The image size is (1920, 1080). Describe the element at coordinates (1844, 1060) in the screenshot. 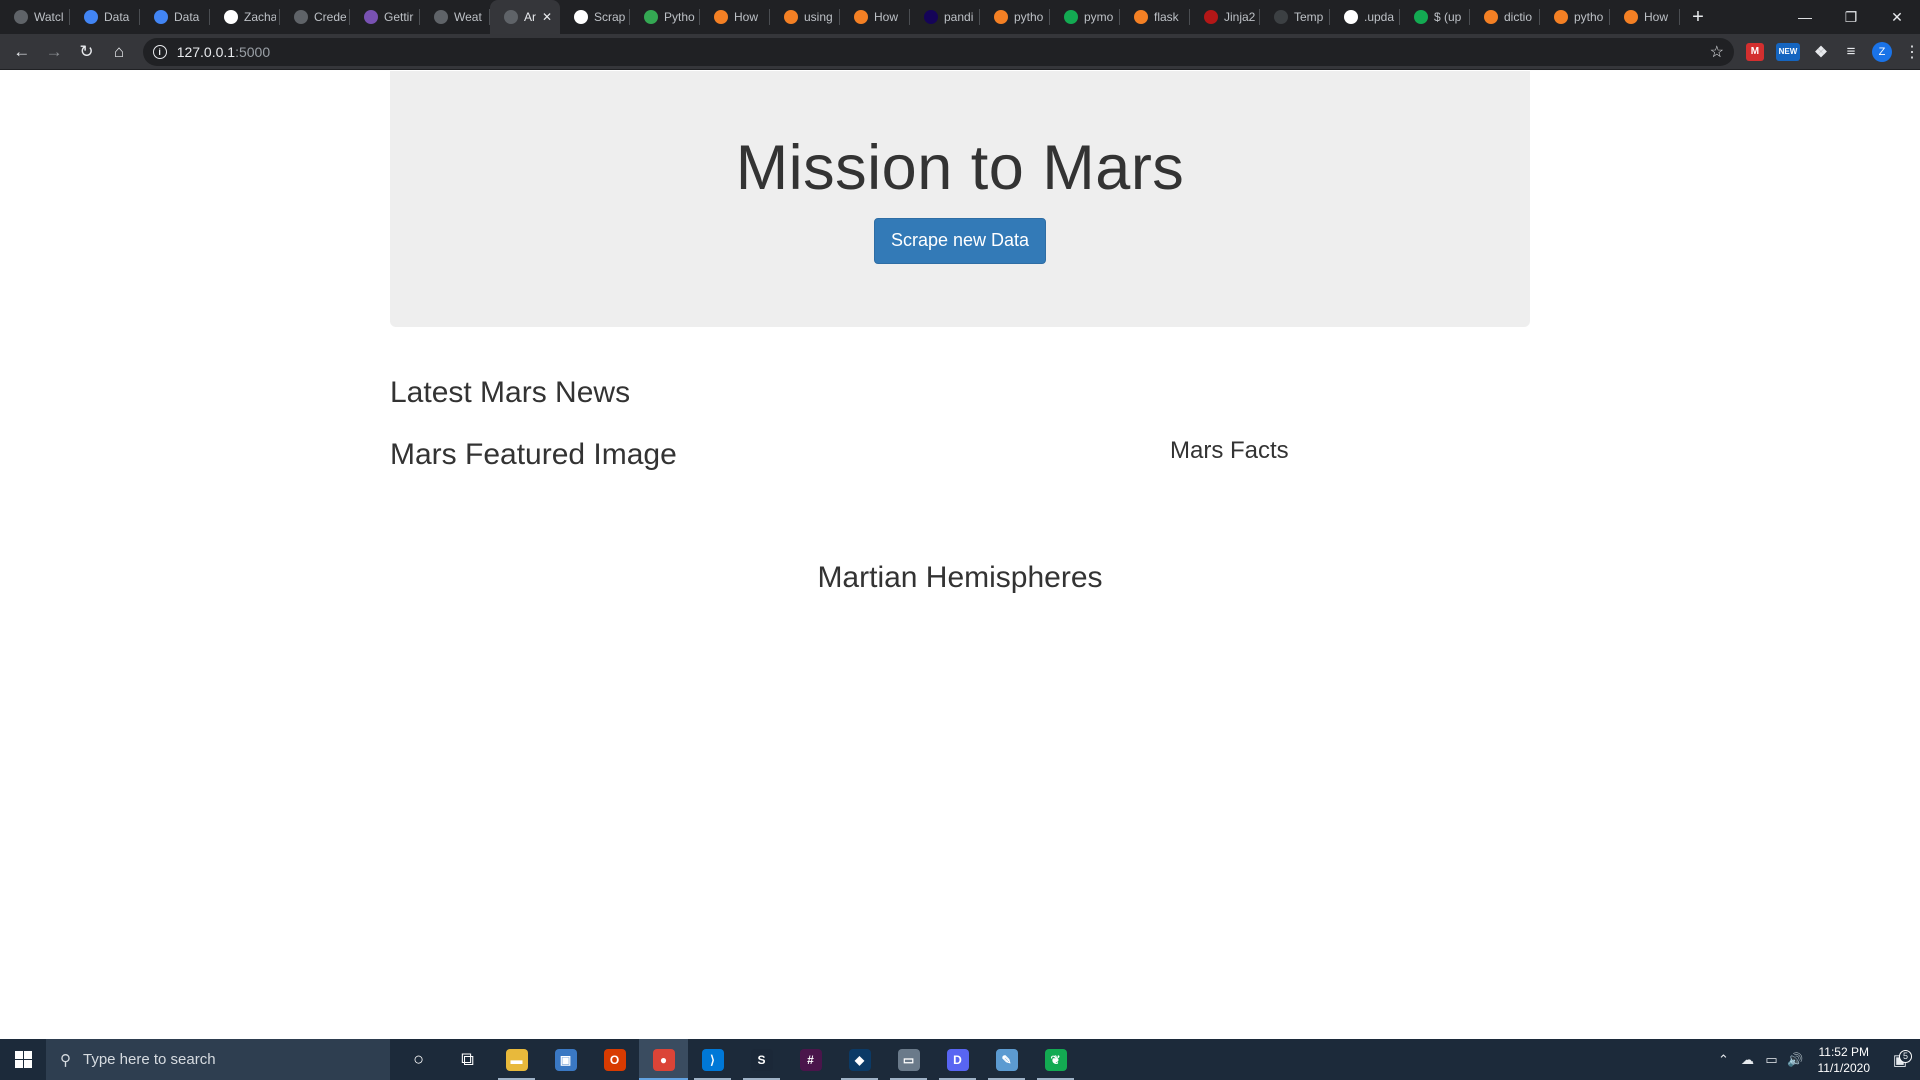

I see `clock: 11:52 PM 11/1/2020` at that location.